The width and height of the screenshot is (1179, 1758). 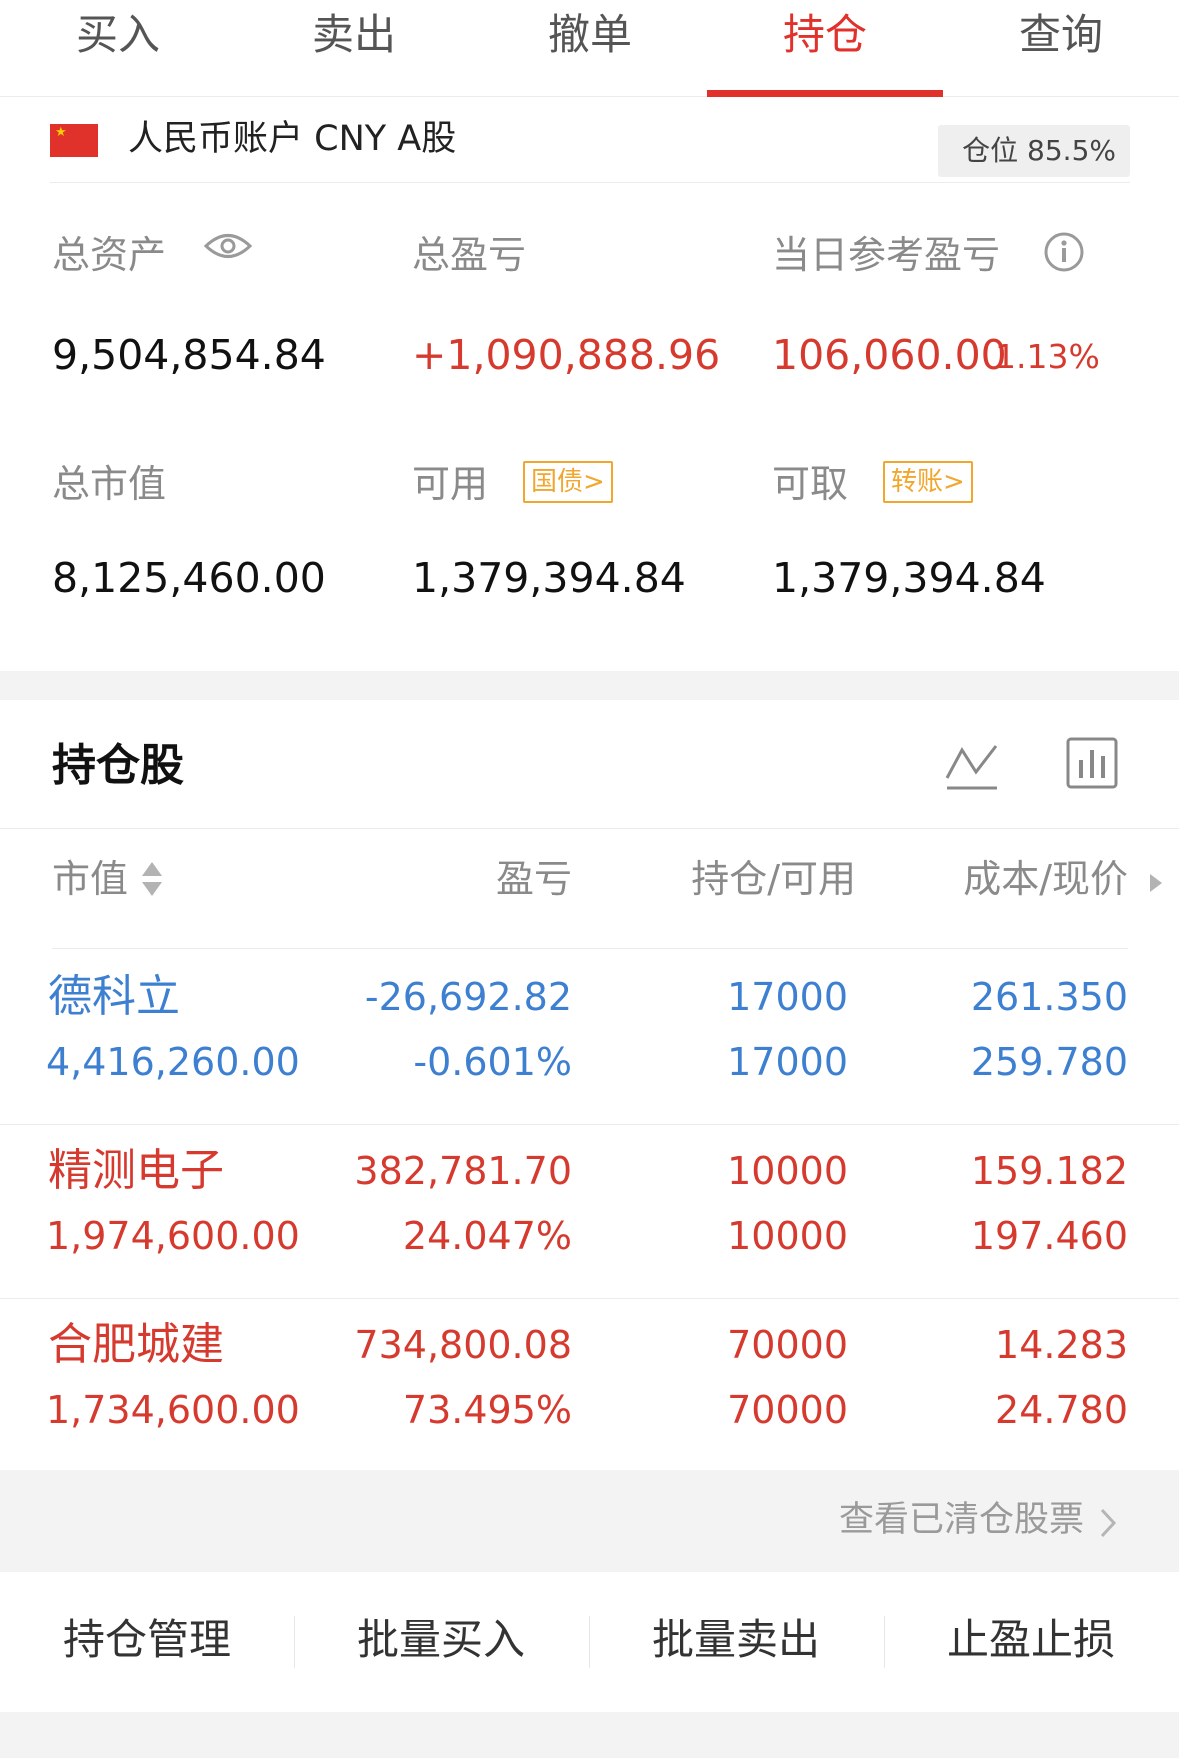 What do you see at coordinates (1049, 997) in the screenshot?
I see `stock-cost: 261.350` at bounding box center [1049, 997].